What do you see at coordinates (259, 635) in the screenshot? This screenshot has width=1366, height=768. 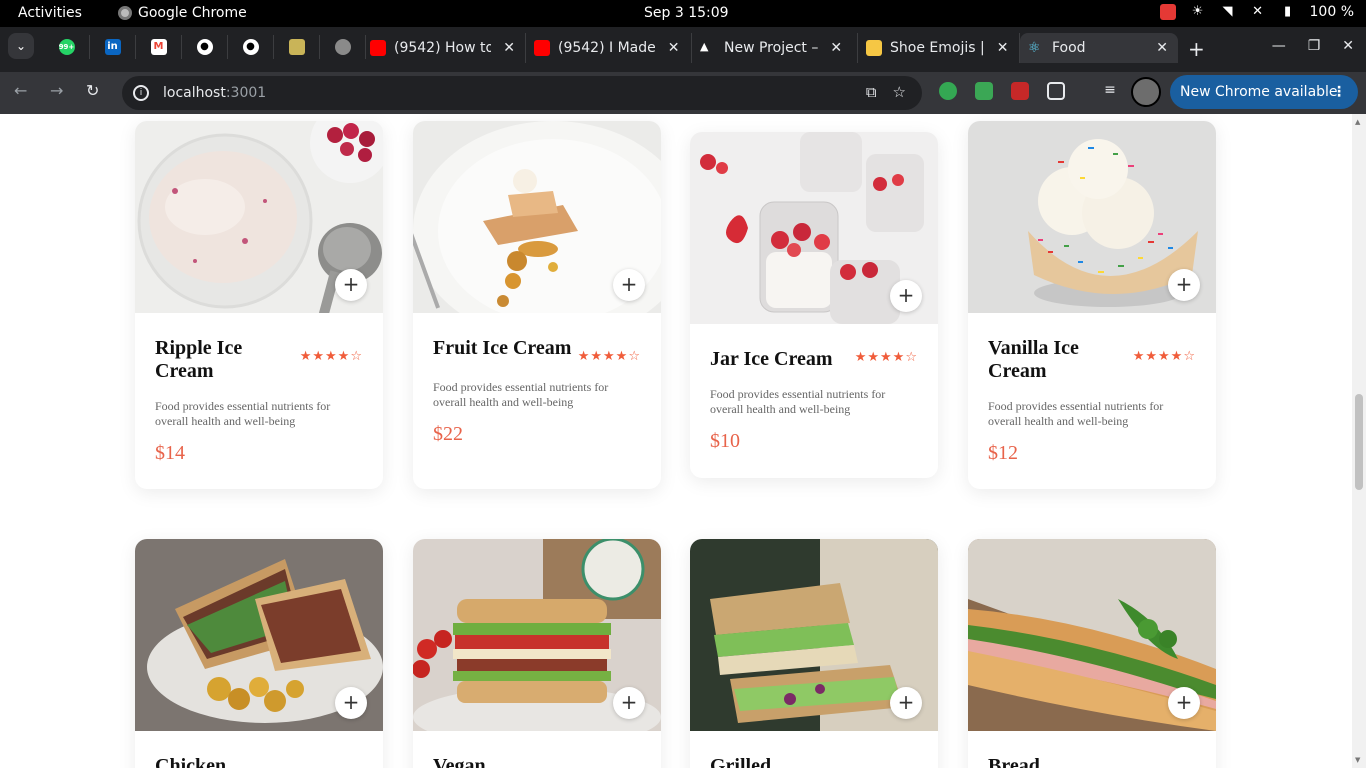 I see `food-image-chicken: +` at bounding box center [259, 635].